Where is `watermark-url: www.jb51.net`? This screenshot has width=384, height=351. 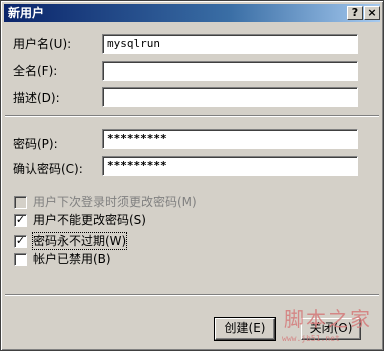
watermark-url: www.jb51.net is located at coordinates (311, 338).